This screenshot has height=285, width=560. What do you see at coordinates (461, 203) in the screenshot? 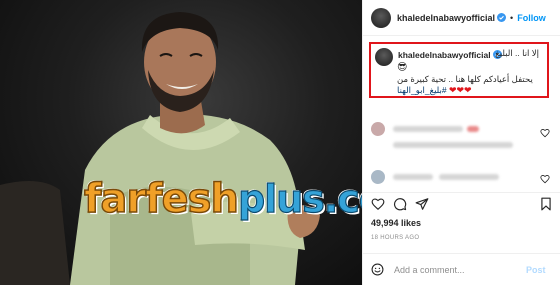
I see `action-bar` at bounding box center [461, 203].